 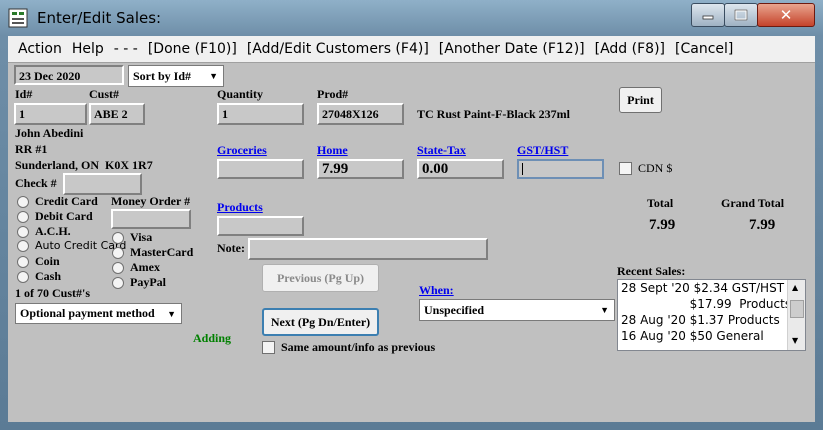 I want to click on radio-paypal: PayPal, so click(x=139, y=282).